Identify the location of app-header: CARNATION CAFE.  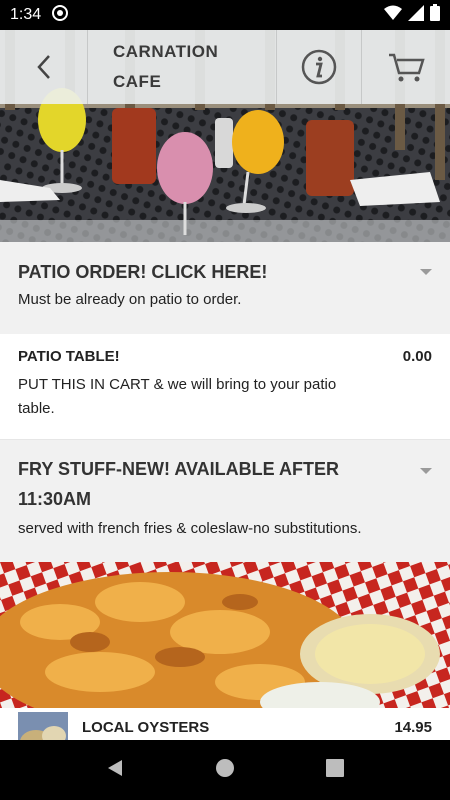
(225, 67).